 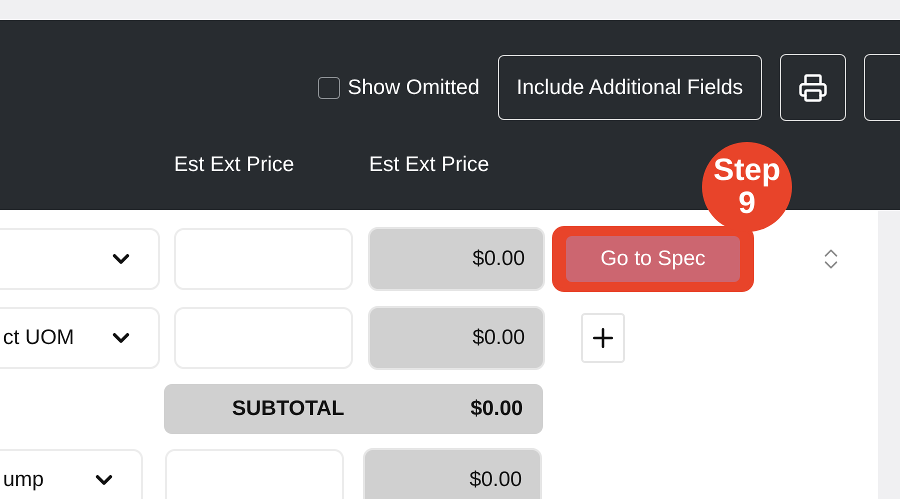 I want to click on printer-icon, so click(x=813, y=87).